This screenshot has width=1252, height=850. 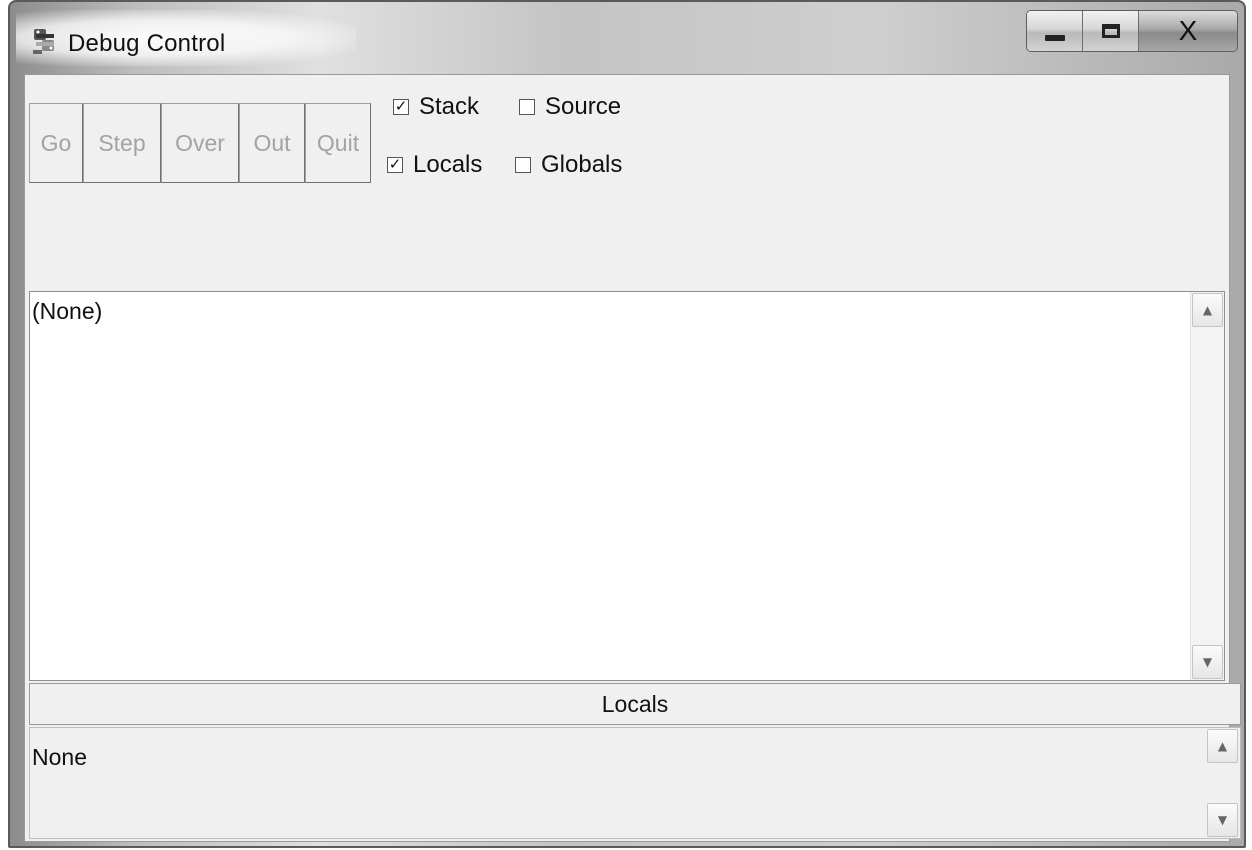 What do you see at coordinates (448, 164) in the screenshot?
I see `locals-checkbox-label: Locals` at bounding box center [448, 164].